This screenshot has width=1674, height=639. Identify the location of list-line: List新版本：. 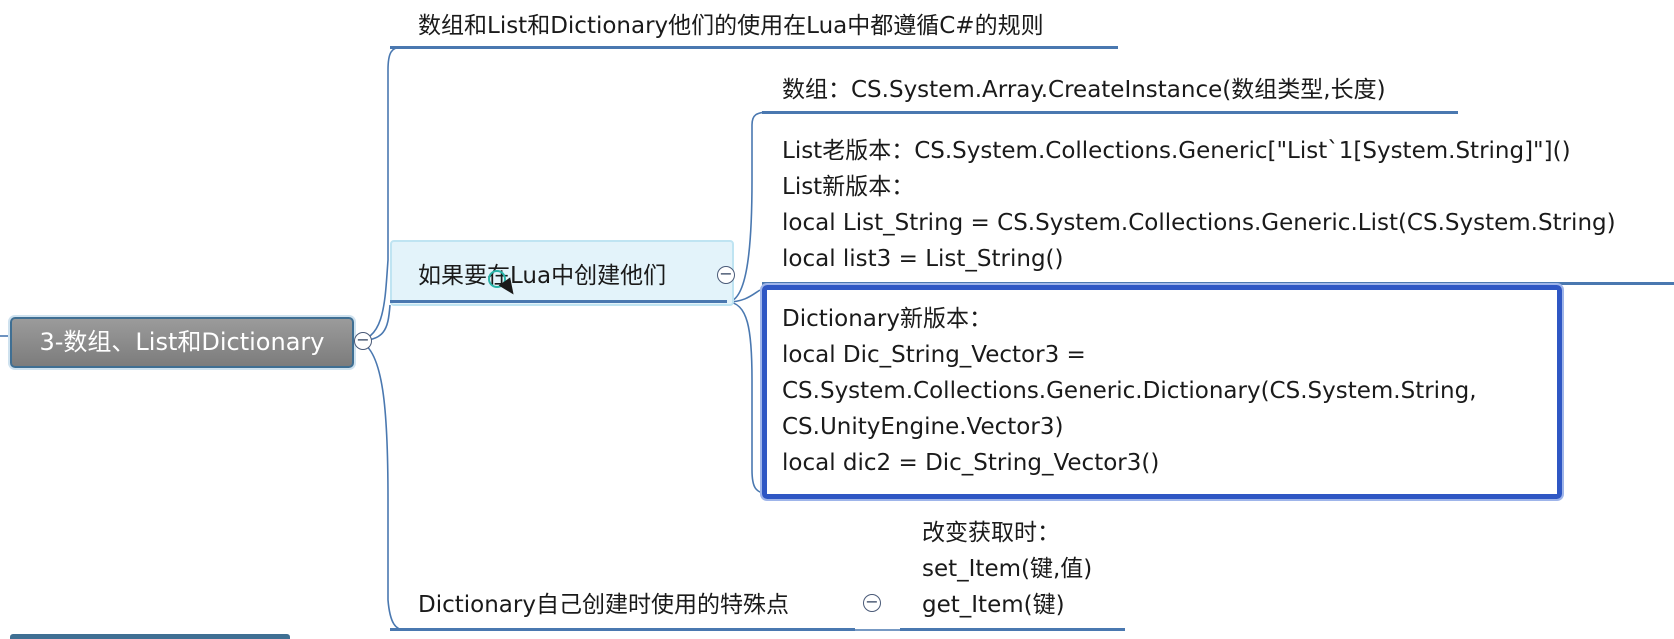
(848, 187).